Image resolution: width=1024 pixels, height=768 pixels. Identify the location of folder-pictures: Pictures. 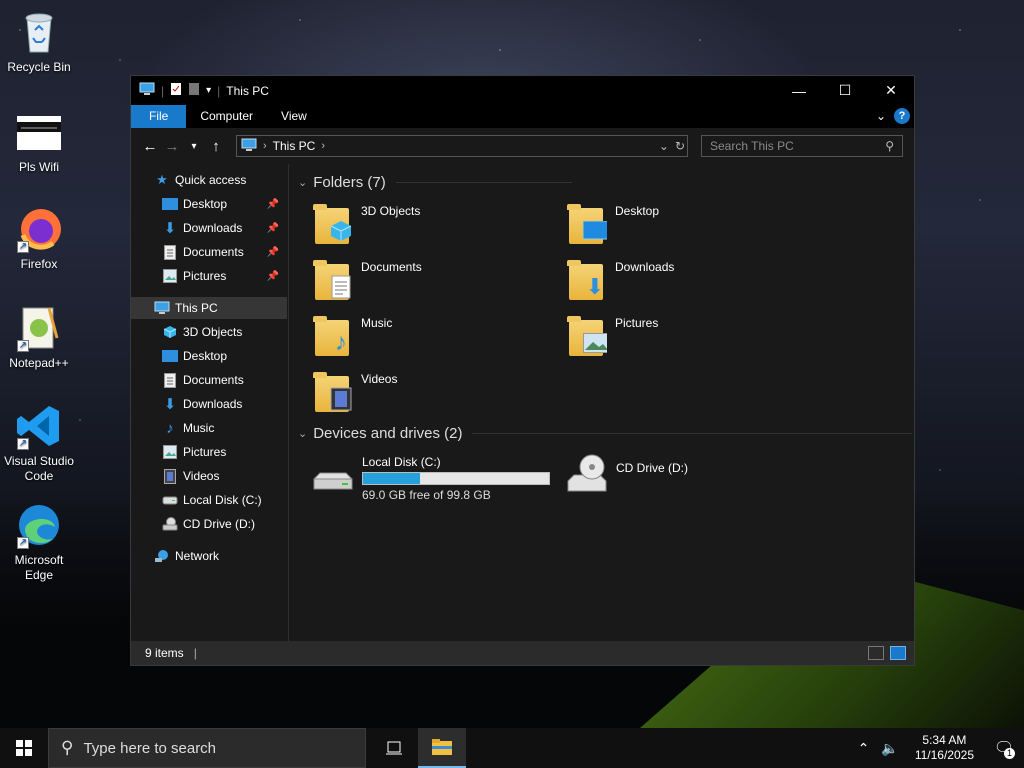
(688, 340).